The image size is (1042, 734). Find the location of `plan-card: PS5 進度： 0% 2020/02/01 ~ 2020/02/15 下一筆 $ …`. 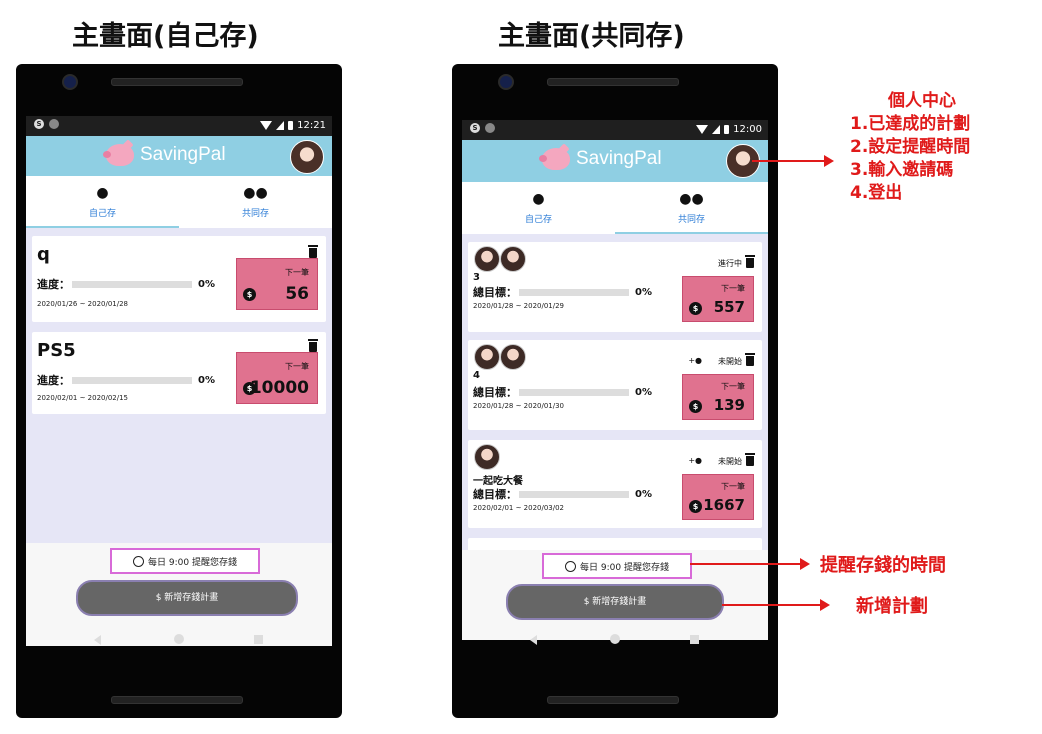

plan-card: PS5 進度： 0% 2020/02/01 ~ 2020/02/15 下一筆 $ … is located at coordinates (179, 373).